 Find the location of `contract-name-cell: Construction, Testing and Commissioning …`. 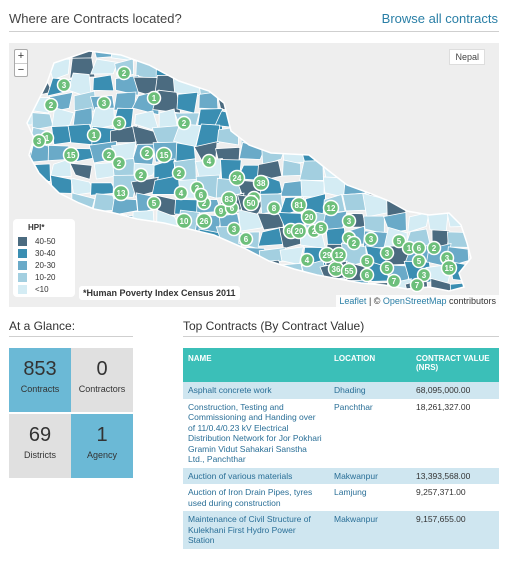

contract-name-cell: Construction, Testing and Commissioning … is located at coordinates (256, 433).